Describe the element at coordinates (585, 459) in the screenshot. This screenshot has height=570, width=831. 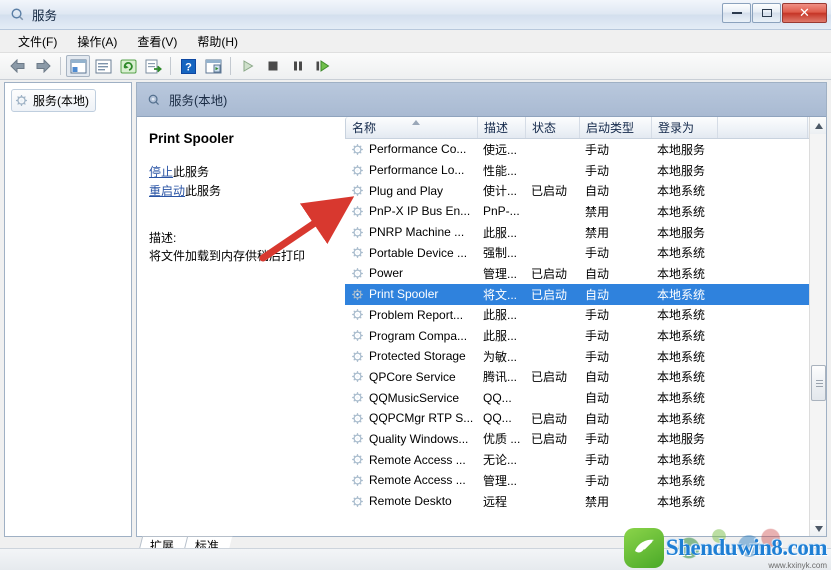
I see `table-row: Remote Access ... 无论... 手动 本地系统` at that location.